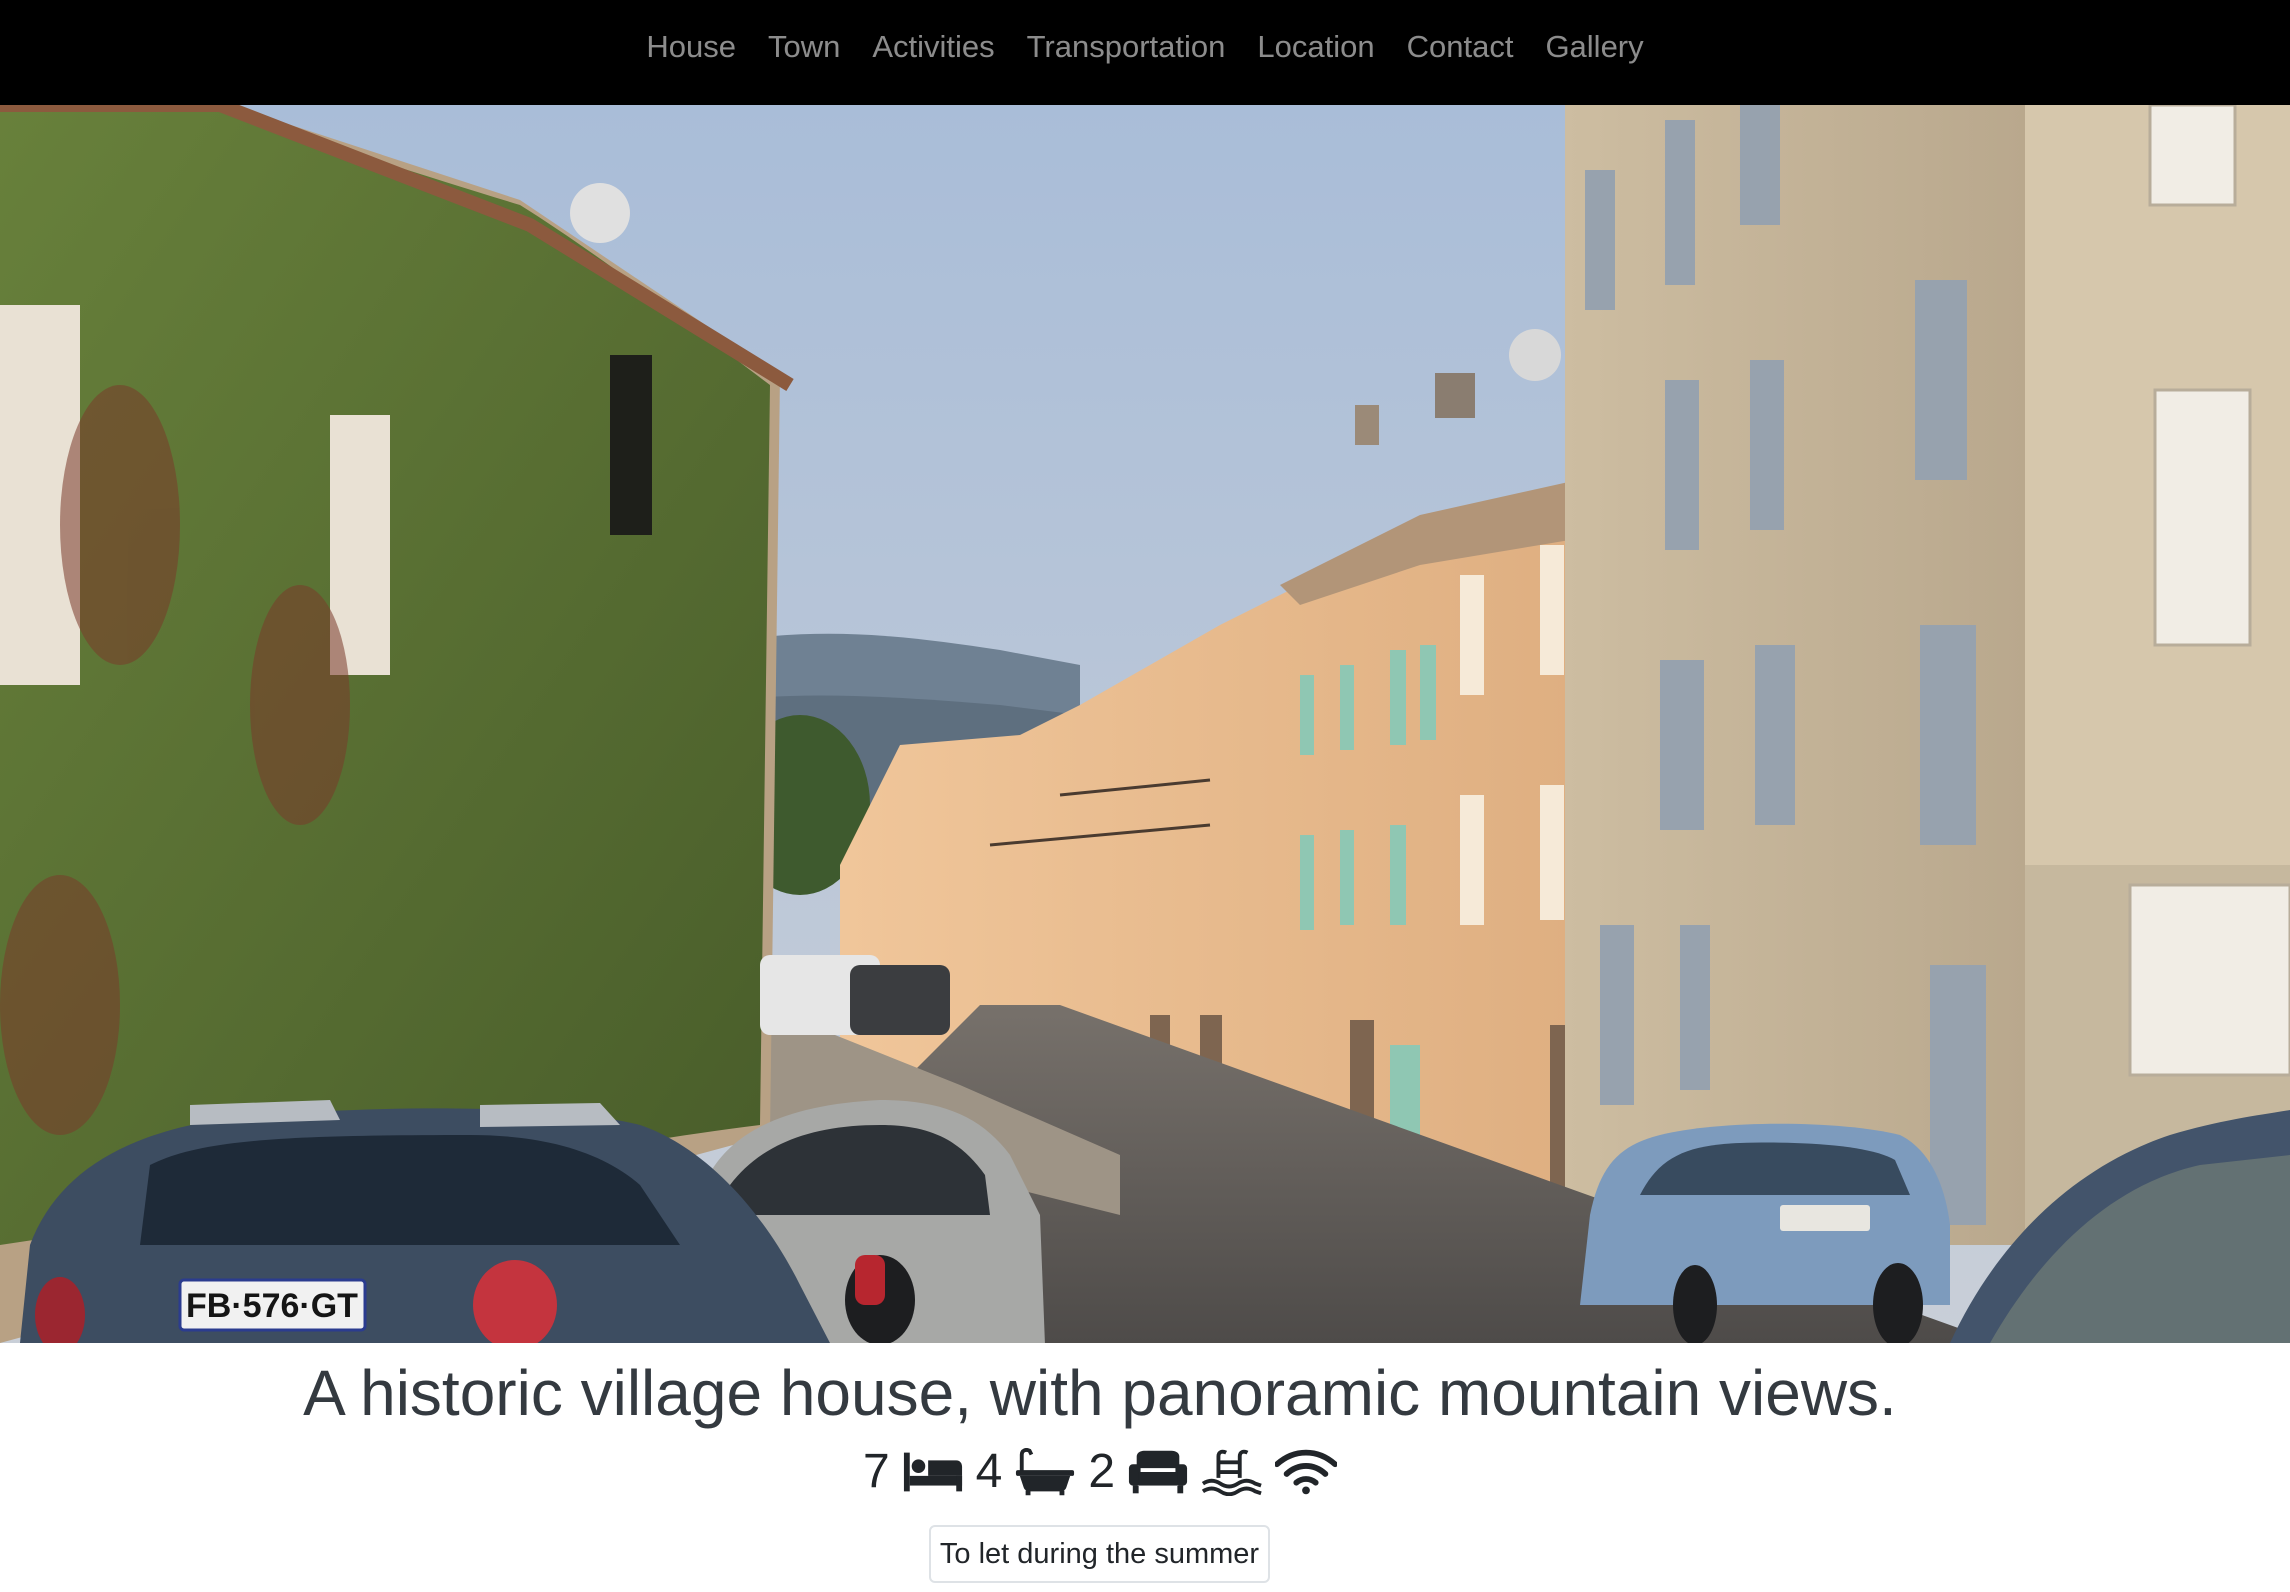 The image size is (2290, 1592). I want to click on bathroom-count: 4, so click(989, 1471).